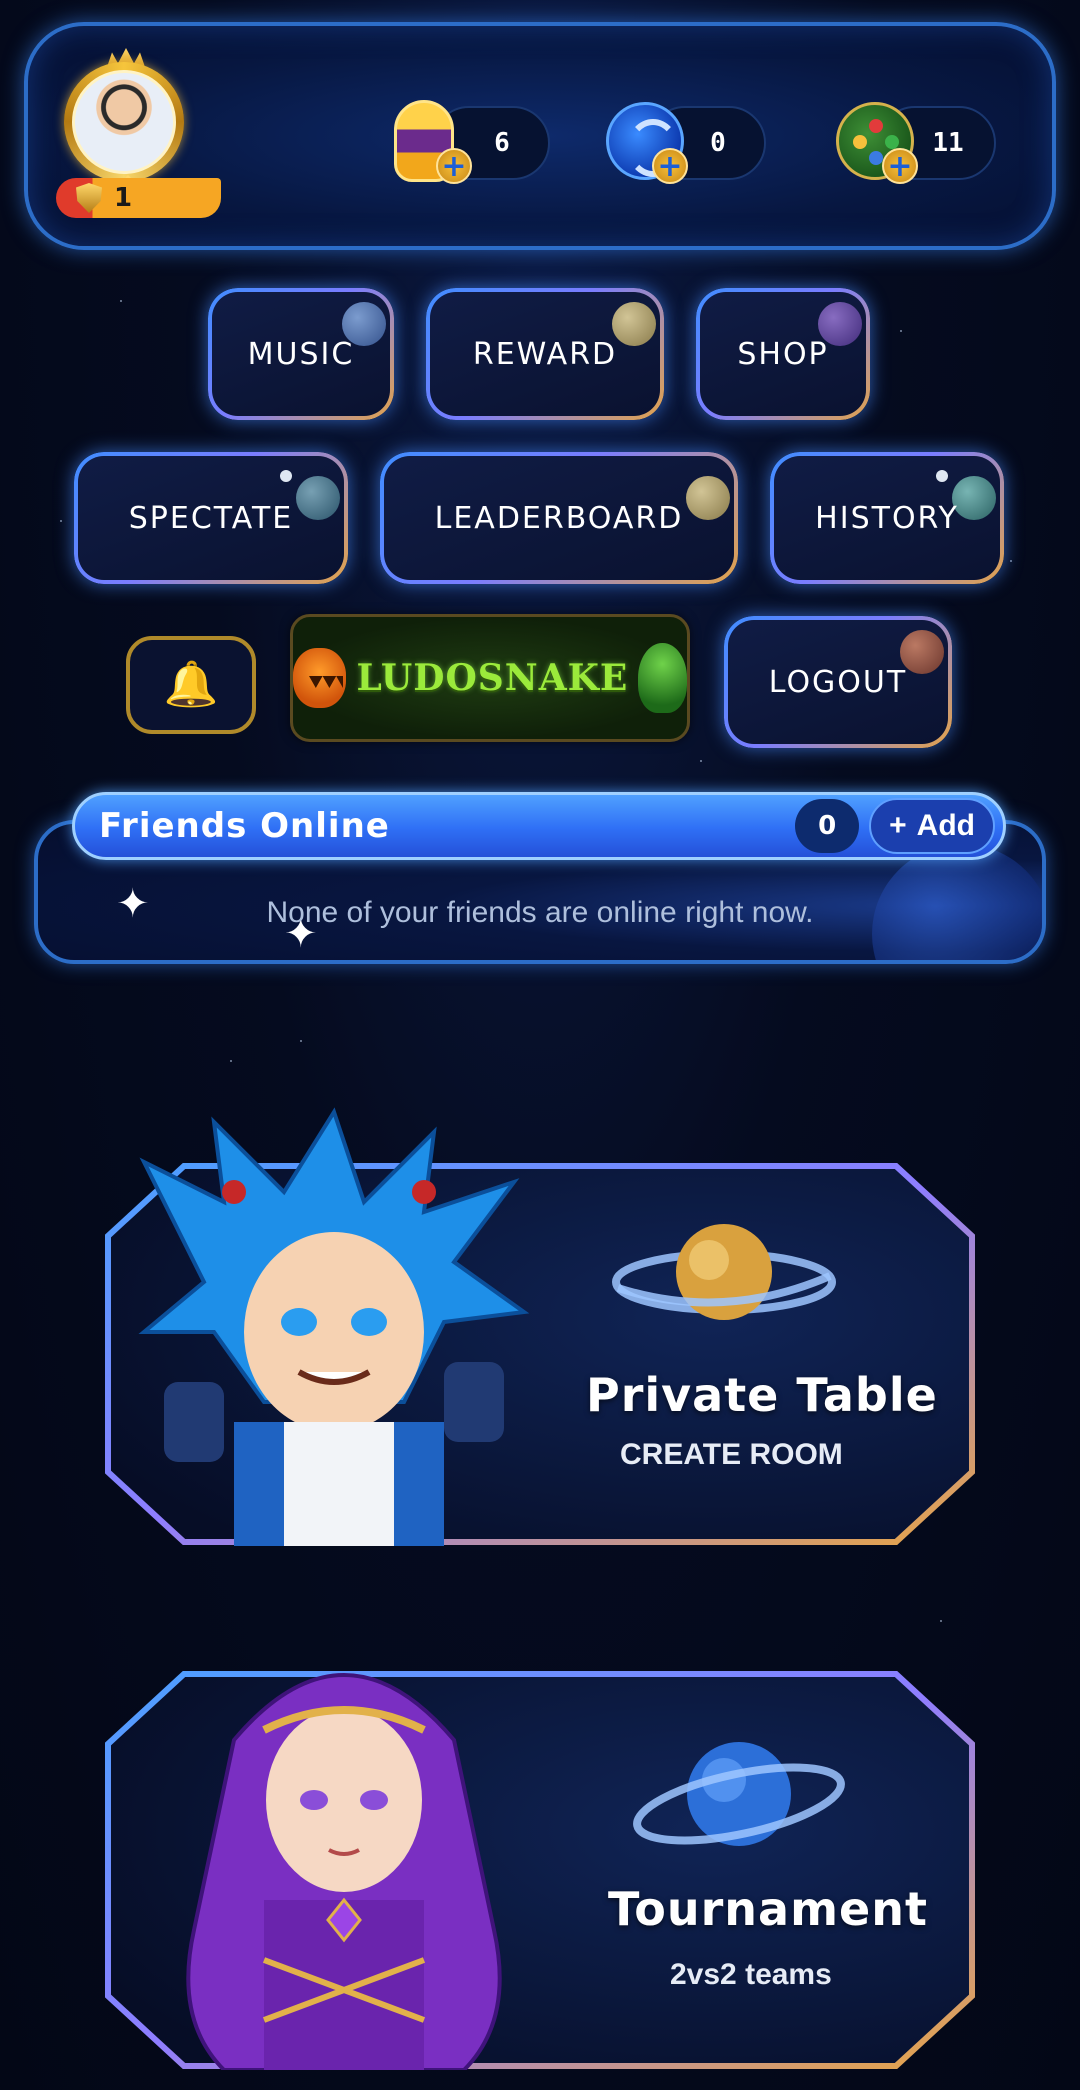  I want to click on logo-text: LUDOSNAKE, so click(492, 678).